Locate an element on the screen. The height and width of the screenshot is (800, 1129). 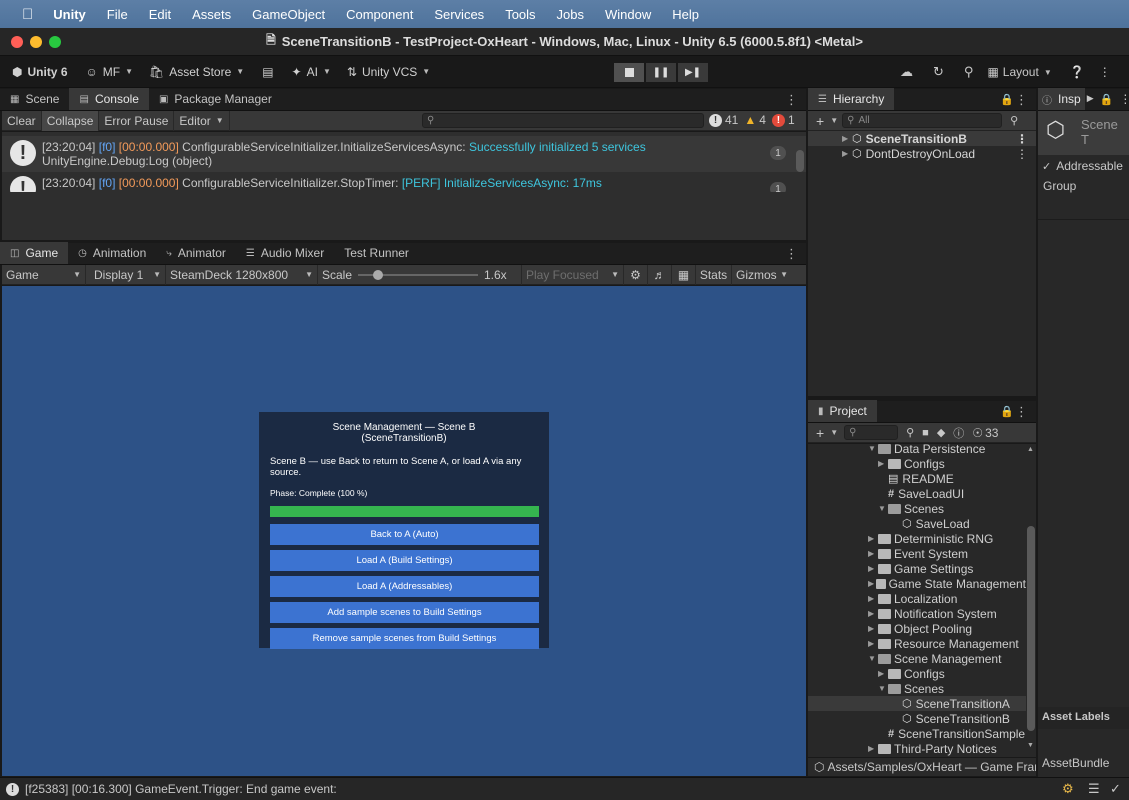
menu-component: Component is located at coordinates (379, 14).